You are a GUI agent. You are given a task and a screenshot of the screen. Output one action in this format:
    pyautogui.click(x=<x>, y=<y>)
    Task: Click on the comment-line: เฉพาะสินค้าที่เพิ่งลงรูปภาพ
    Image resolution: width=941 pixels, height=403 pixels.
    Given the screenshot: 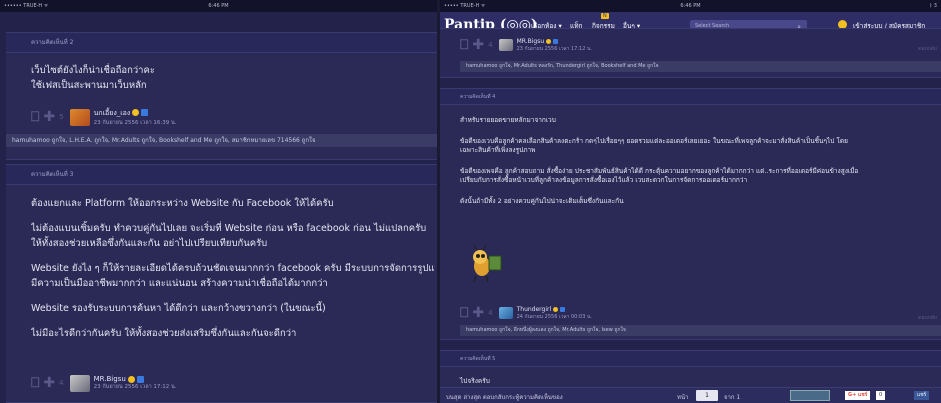 What is the action you would take?
    pyautogui.click(x=498, y=150)
    